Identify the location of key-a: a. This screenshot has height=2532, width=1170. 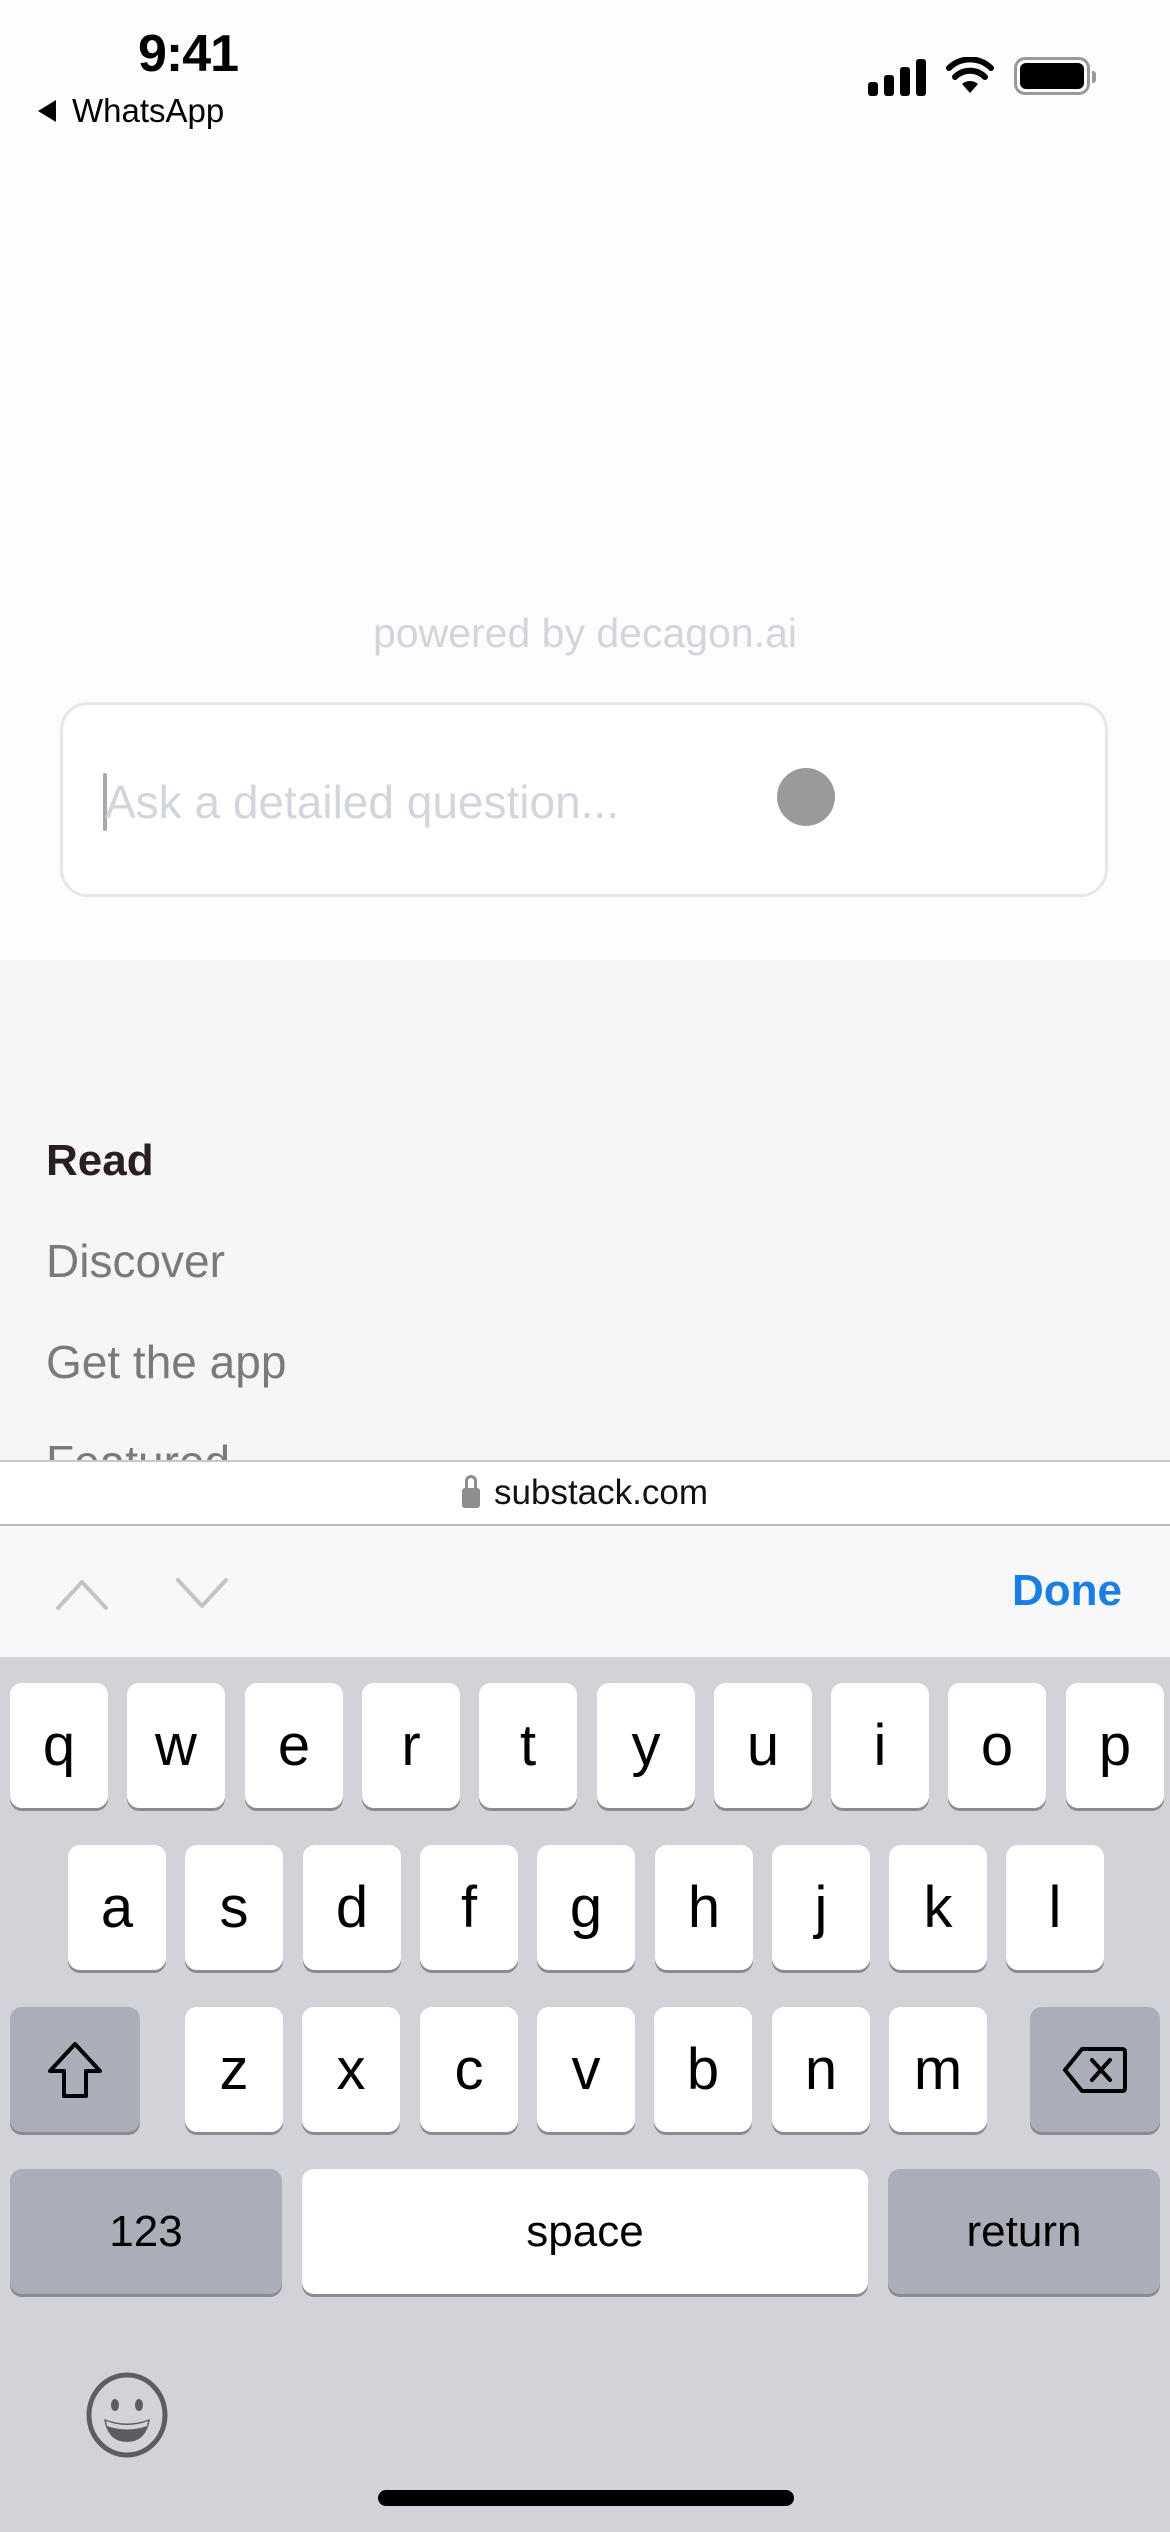
(117, 1907).